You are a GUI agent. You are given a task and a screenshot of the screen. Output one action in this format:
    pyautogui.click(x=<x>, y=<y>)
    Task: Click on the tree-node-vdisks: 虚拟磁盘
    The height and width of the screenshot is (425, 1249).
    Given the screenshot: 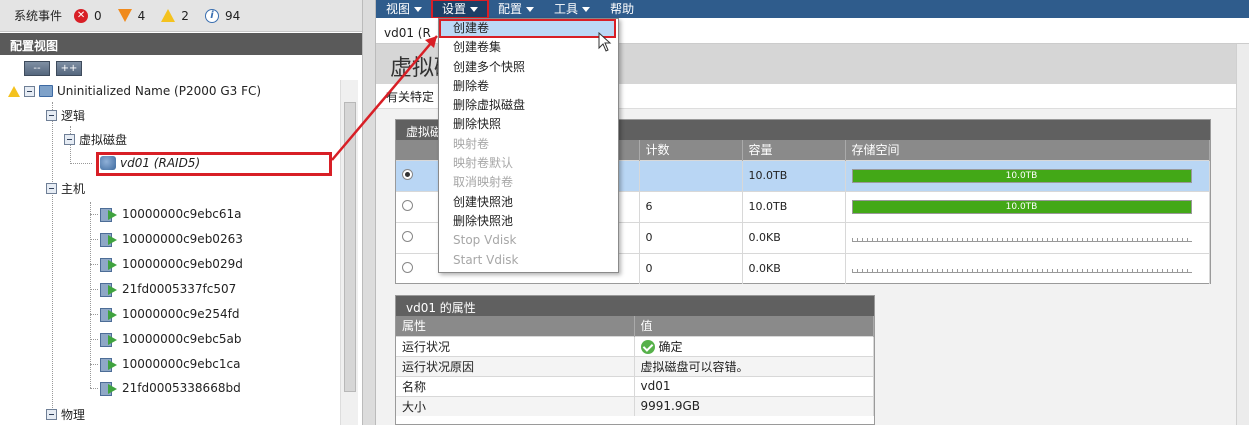 What is the action you would take?
    pyautogui.click(x=95, y=139)
    